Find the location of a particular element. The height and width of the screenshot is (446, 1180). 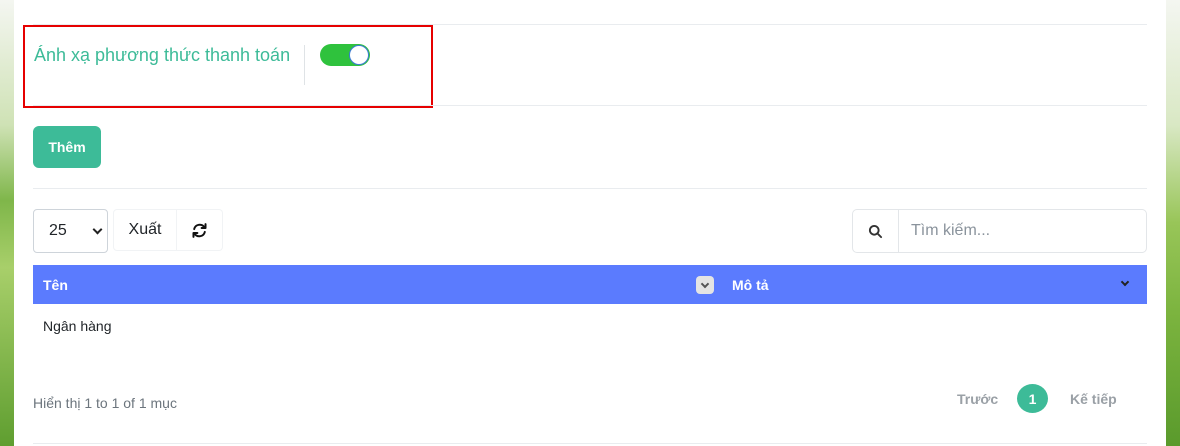

vertical-divider is located at coordinates (304, 65).